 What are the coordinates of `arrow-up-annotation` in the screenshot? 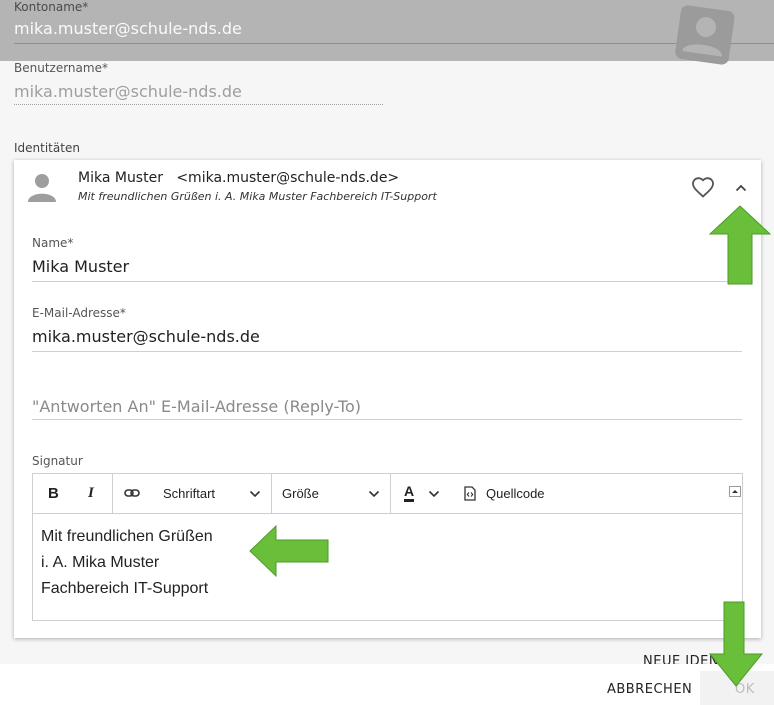 It's located at (740, 245).